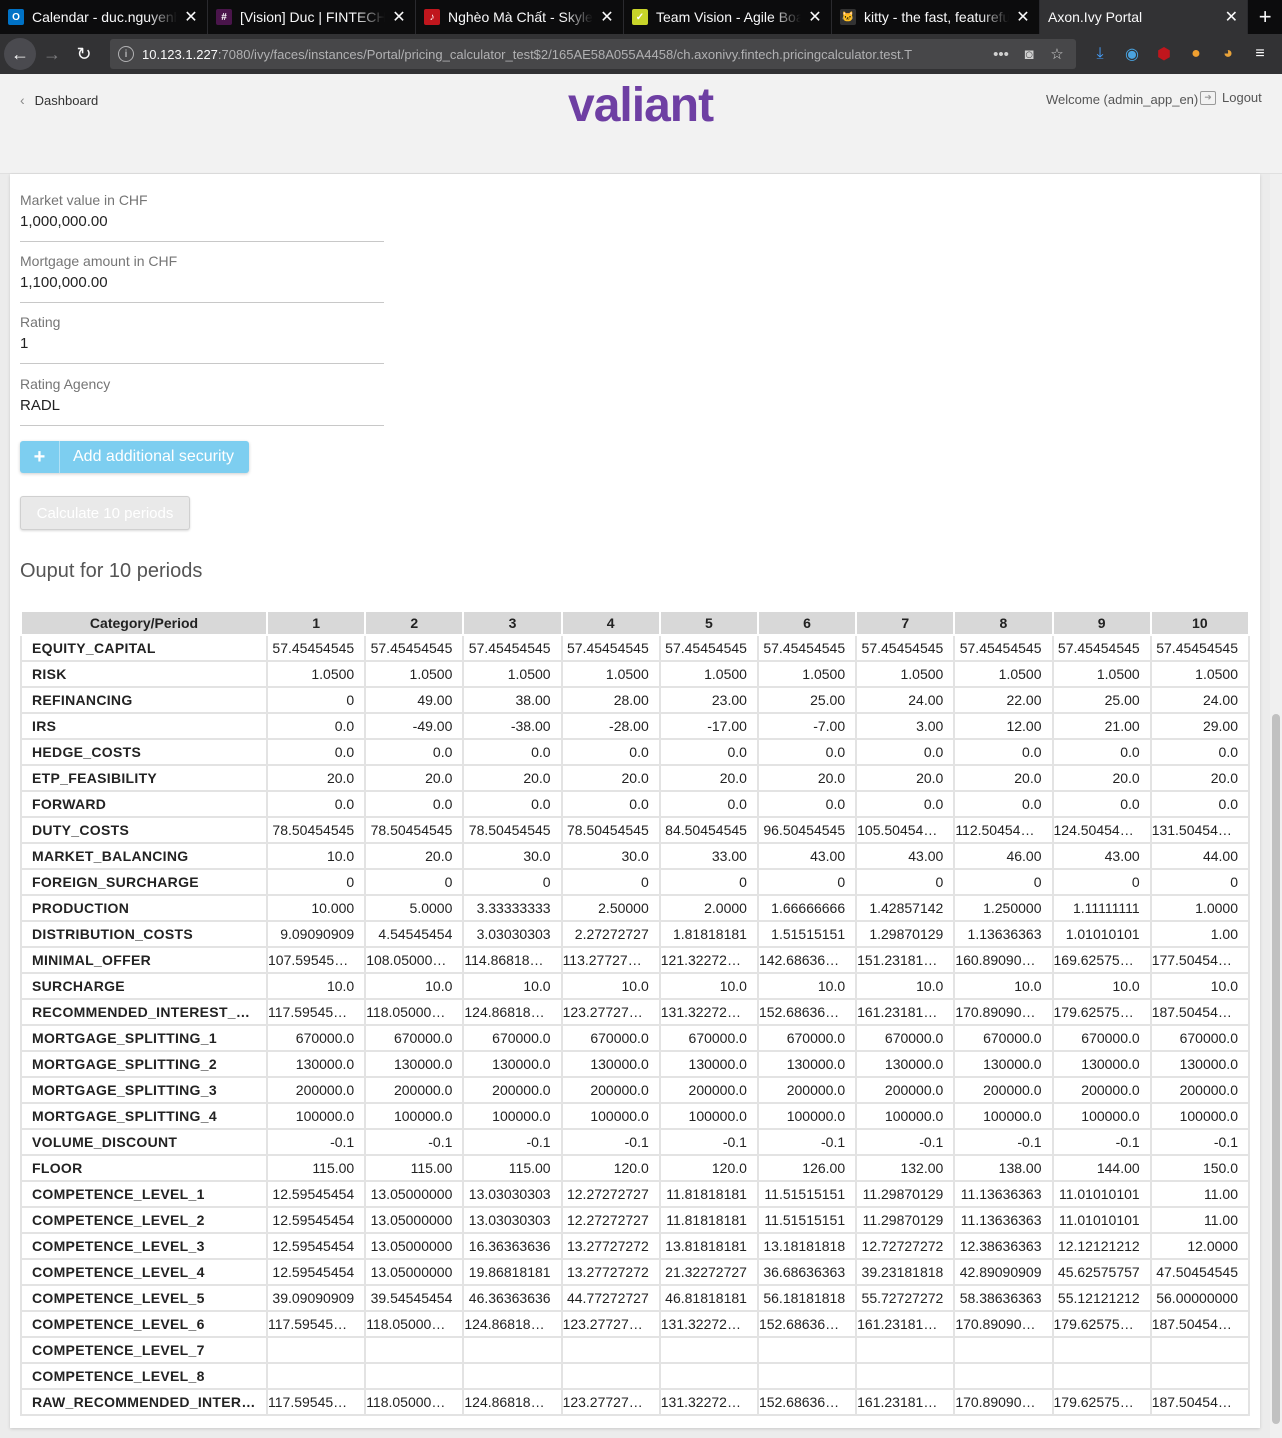 The width and height of the screenshot is (1282, 1438). Describe the element at coordinates (144, 752) in the screenshot. I see `row-category: HEDGE_COSTS` at that location.